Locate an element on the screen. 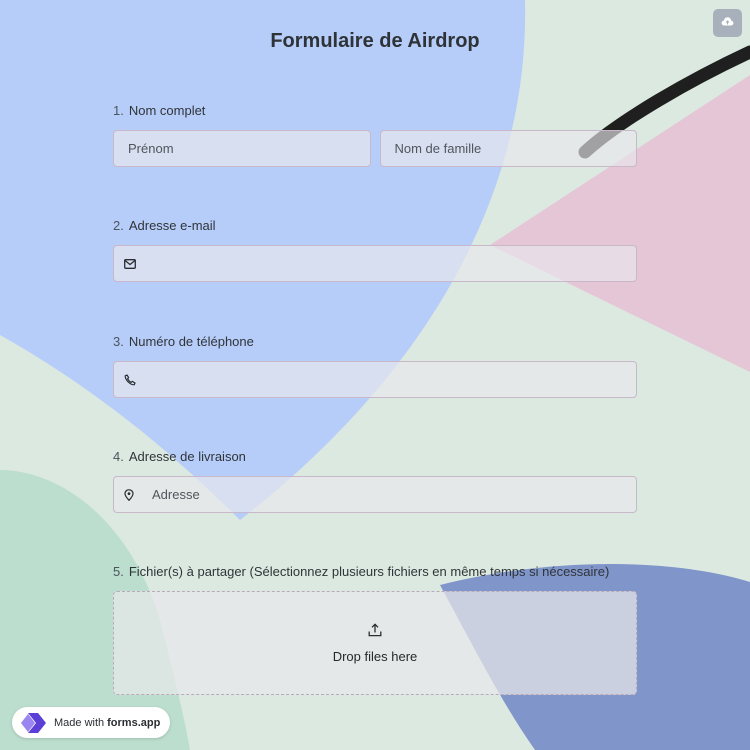 The image size is (750, 750). question-phone: 3. Numéro de téléphone is located at coordinates (375, 366).